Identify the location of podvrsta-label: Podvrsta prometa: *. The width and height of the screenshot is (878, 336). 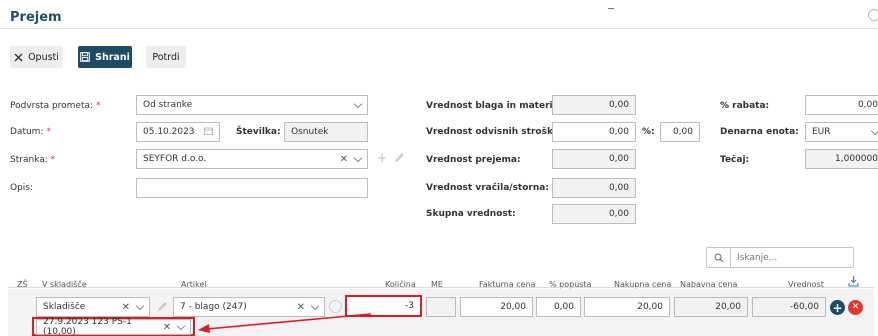
(55, 106).